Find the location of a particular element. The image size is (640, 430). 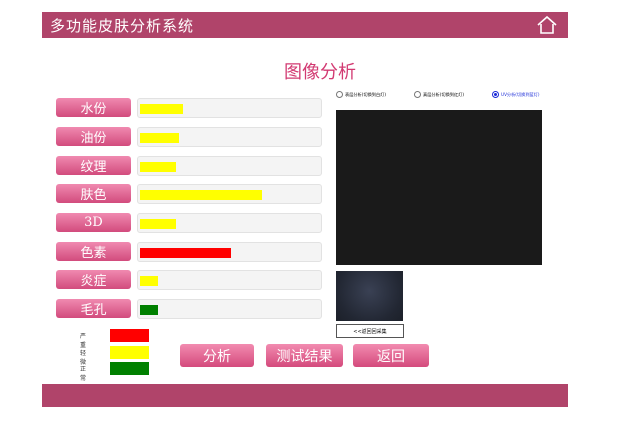

page-title: 图像分析 is located at coordinates (320, 72).